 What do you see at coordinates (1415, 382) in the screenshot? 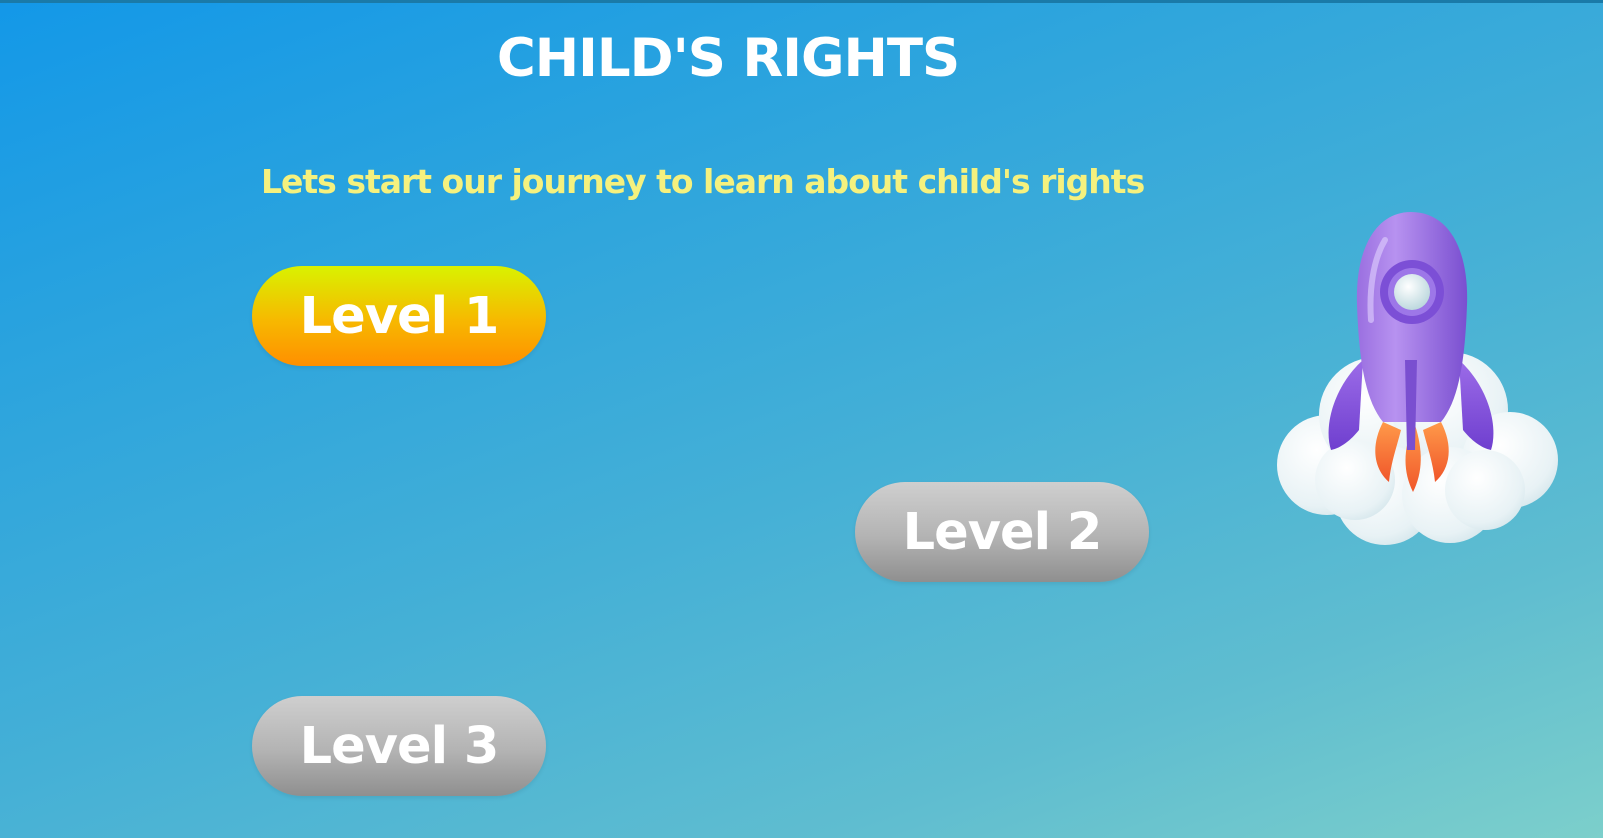
I see `rocket-on-cloud-icon` at bounding box center [1415, 382].